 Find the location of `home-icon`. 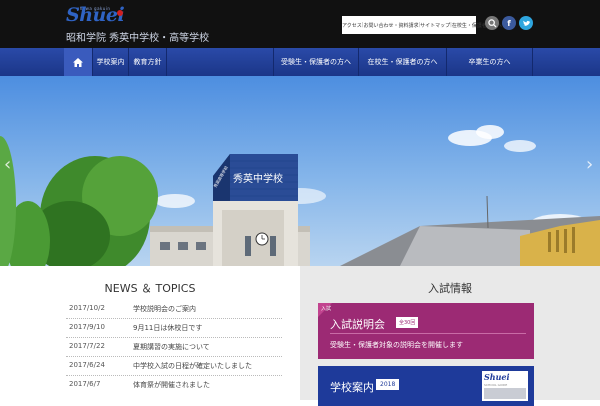

home-icon is located at coordinates (78, 62).